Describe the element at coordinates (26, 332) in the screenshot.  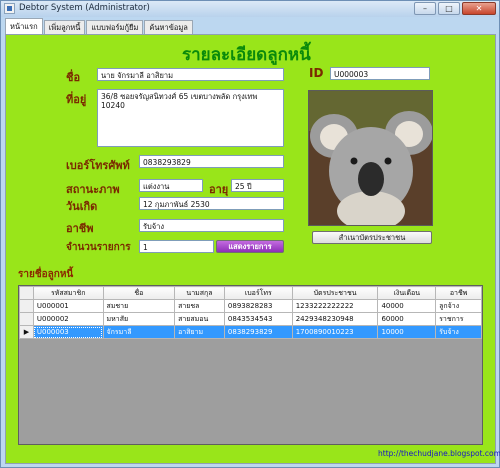
I see `row-header: ▶` at that location.